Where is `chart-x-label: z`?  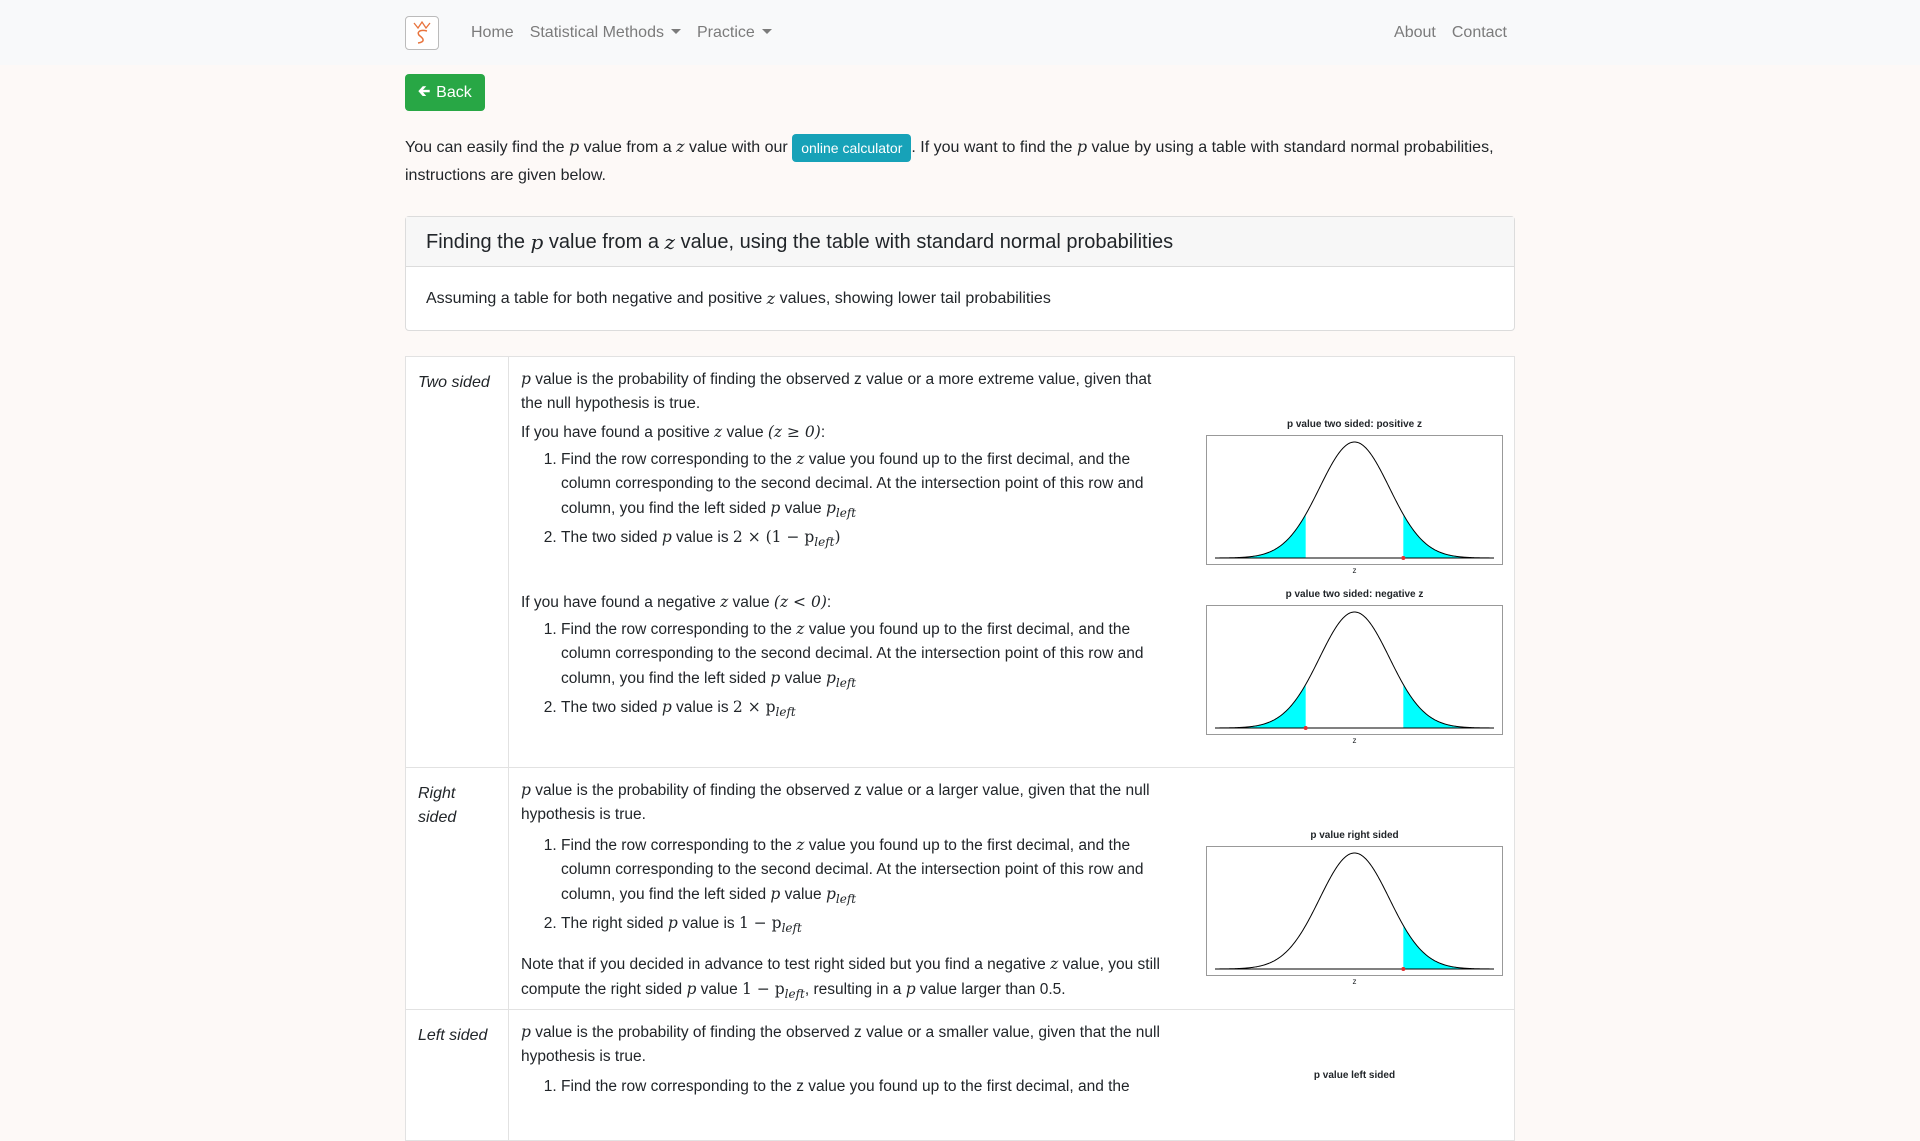
chart-x-label: z is located at coordinates (1354, 740).